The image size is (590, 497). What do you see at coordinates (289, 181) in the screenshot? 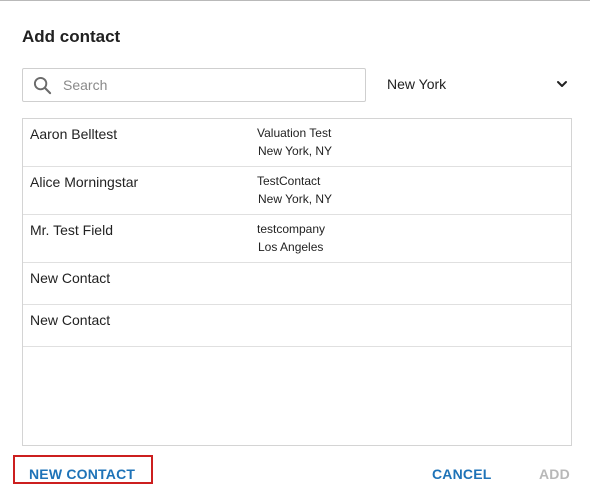
I see `contact-company: TestContact` at bounding box center [289, 181].